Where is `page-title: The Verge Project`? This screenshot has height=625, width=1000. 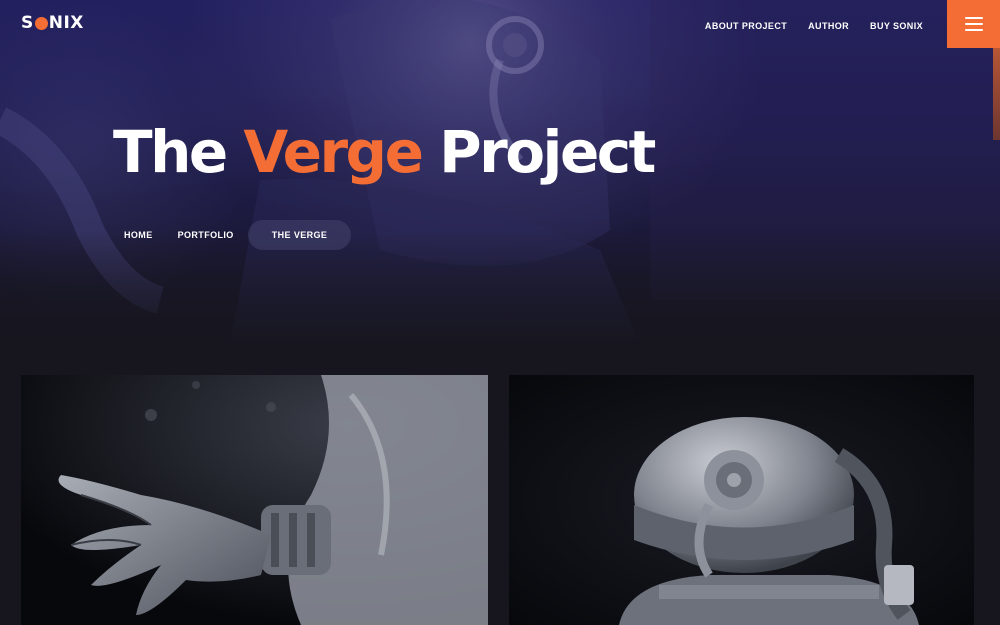 page-title: The Verge Project is located at coordinates (384, 153).